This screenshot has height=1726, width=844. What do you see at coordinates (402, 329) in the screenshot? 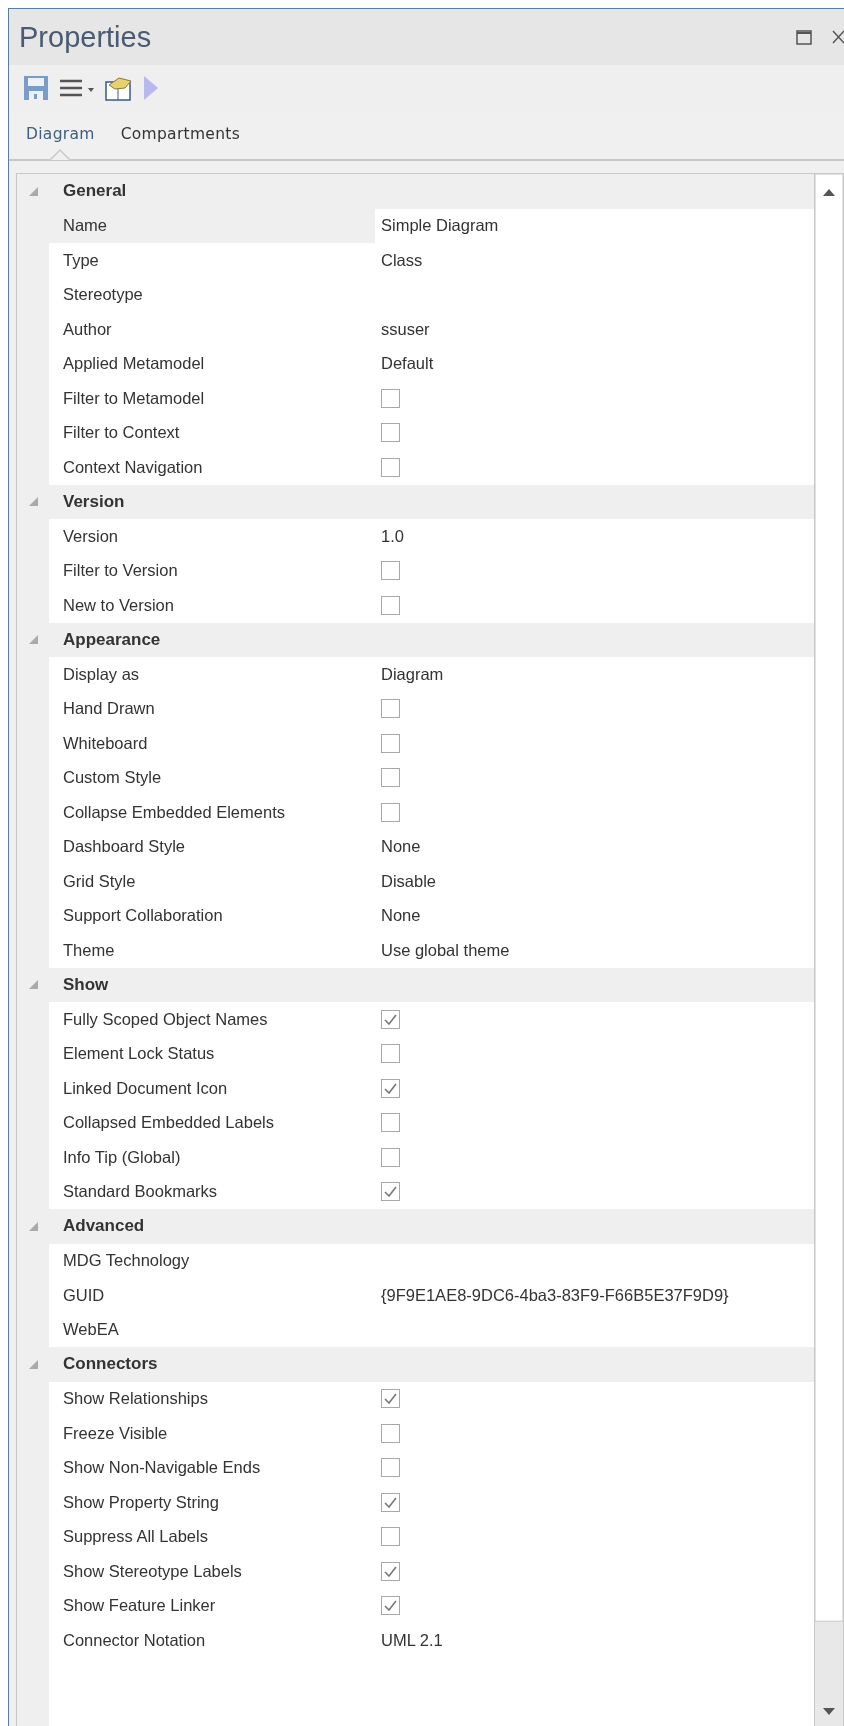
I see `property-value: ssuser` at bounding box center [402, 329].